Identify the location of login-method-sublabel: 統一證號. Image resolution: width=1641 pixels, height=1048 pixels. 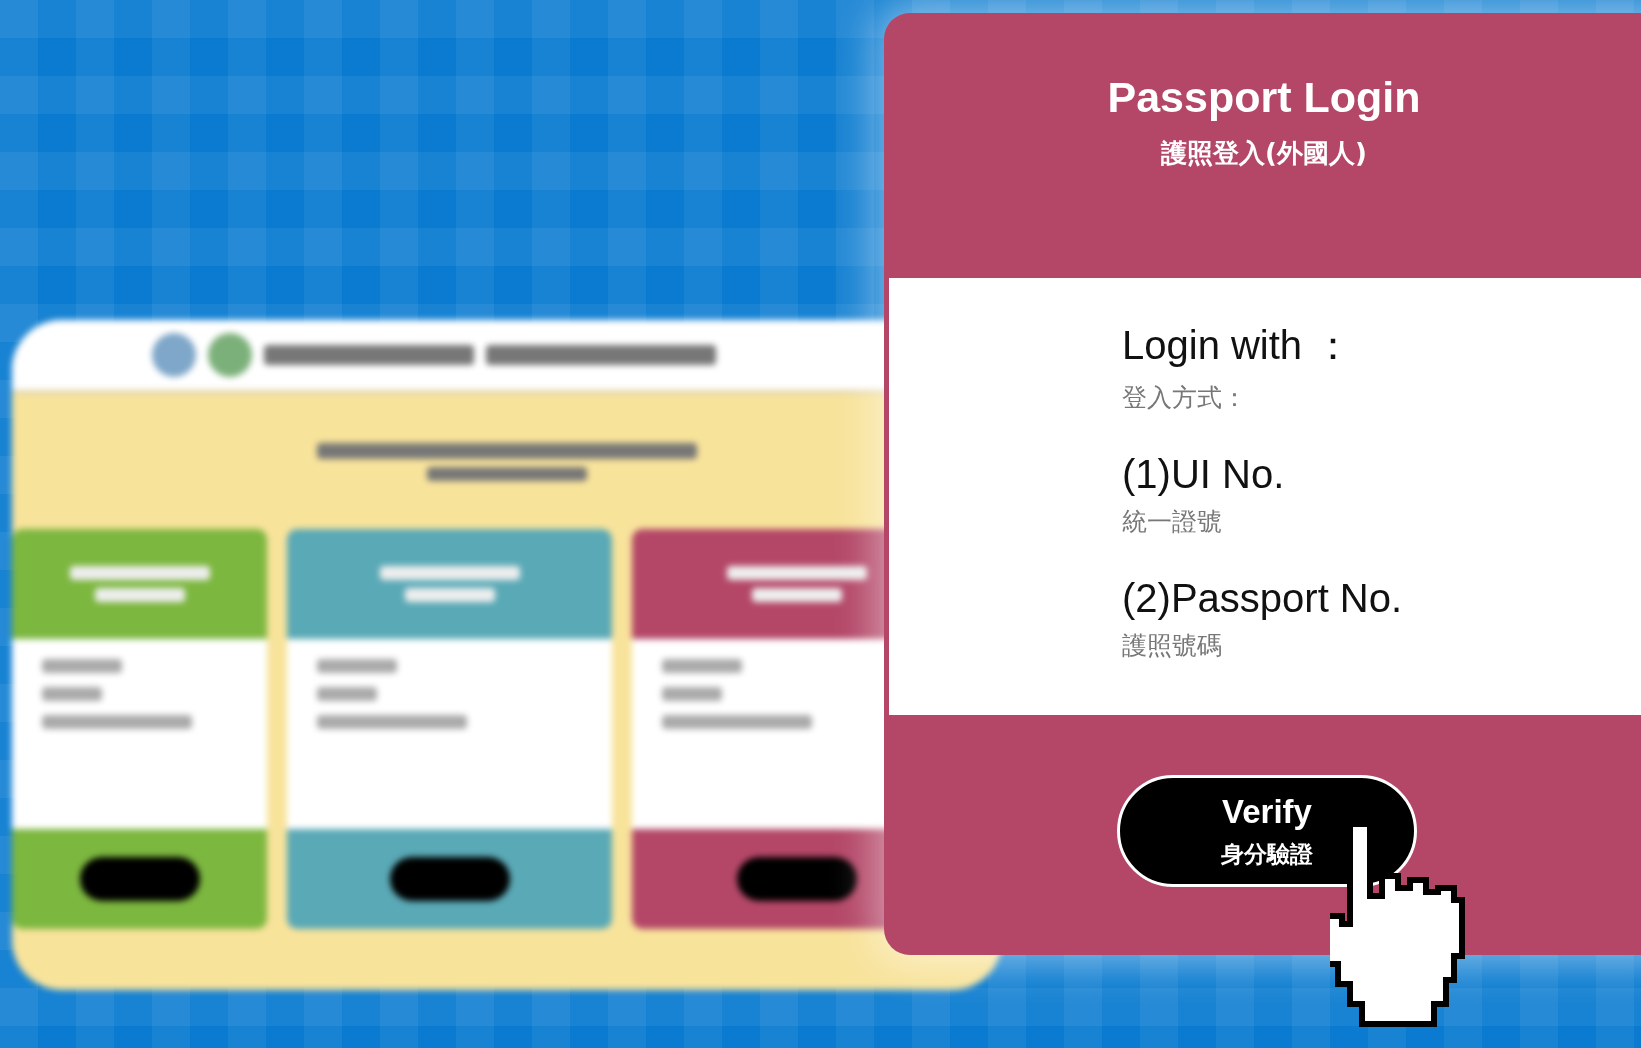
(1172, 522).